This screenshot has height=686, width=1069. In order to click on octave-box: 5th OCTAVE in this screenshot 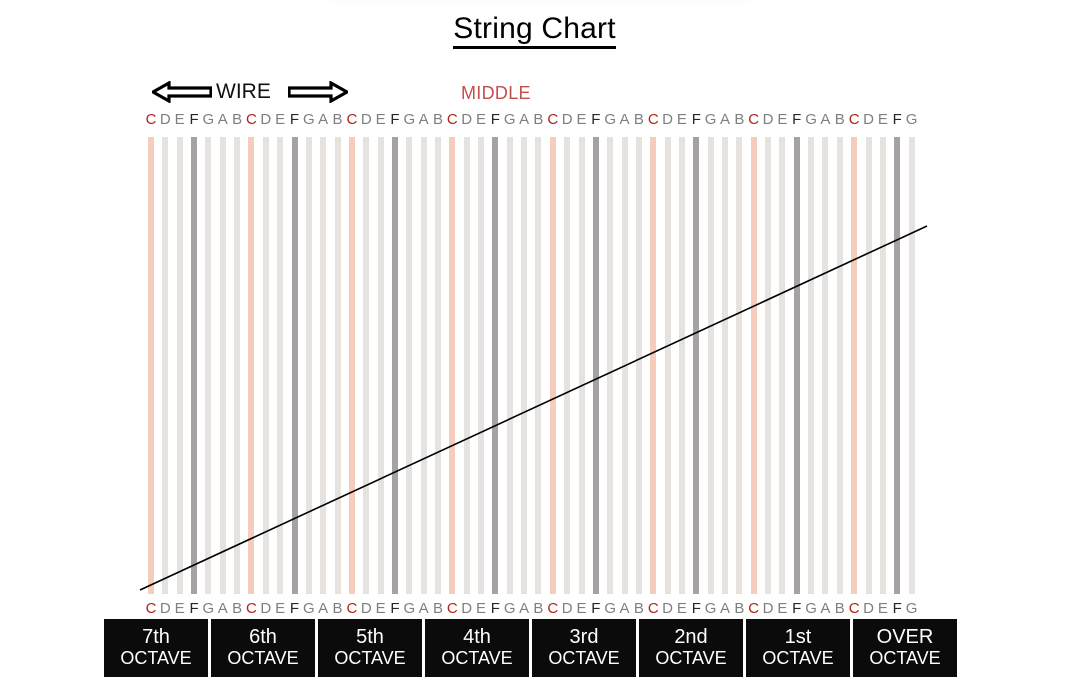, I will do `click(370, 648)`.